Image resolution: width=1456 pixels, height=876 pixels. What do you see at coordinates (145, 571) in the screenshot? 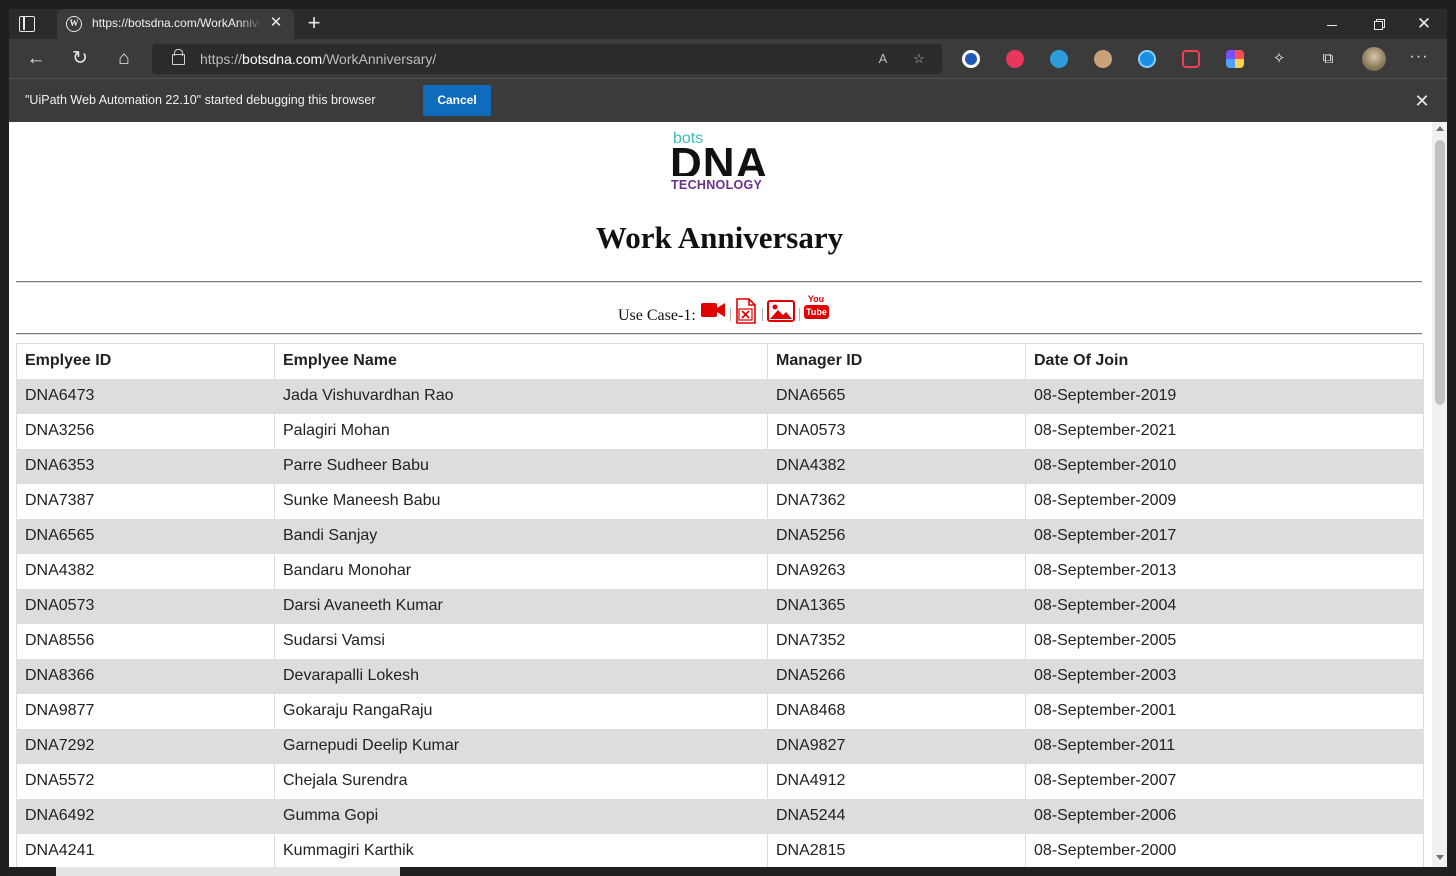
I see `employee-id-cell: DNA4382` at bounding box center [145, 571].